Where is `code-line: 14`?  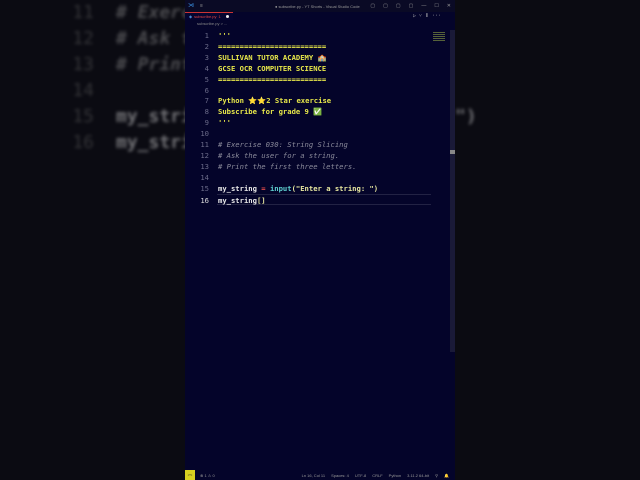
code-line: 14 is located at coordinates (308, 177).